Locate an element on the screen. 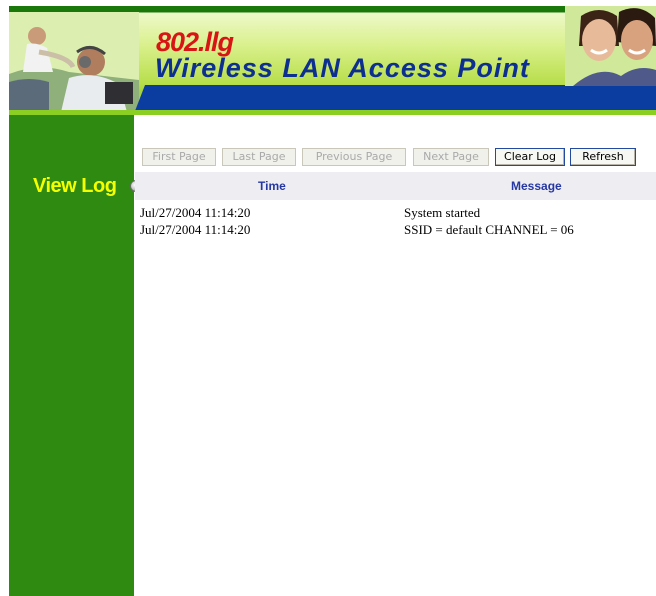  log-table-header: Time Message is located at coordinates (395, 186).